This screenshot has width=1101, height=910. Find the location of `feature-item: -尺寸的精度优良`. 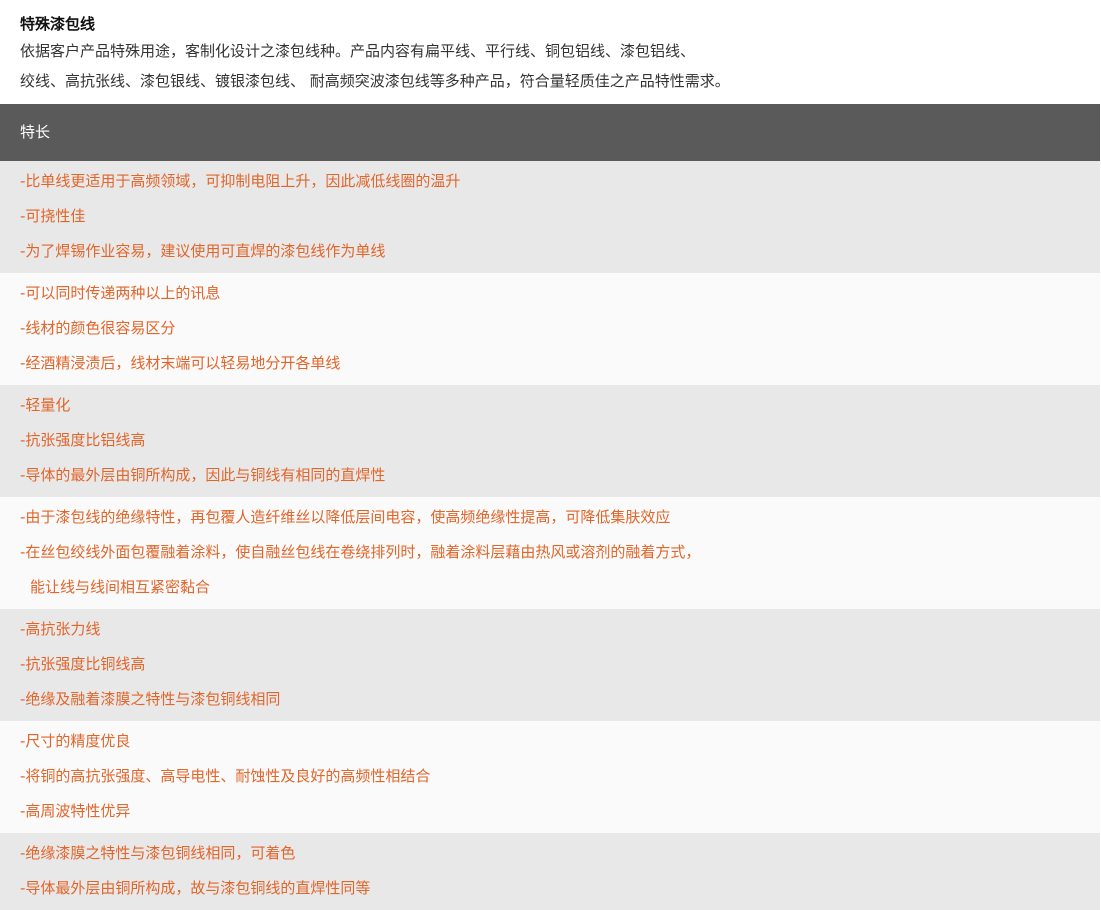

feature-item: -尺寸的精度优良 is located at coordinates (75, 741).